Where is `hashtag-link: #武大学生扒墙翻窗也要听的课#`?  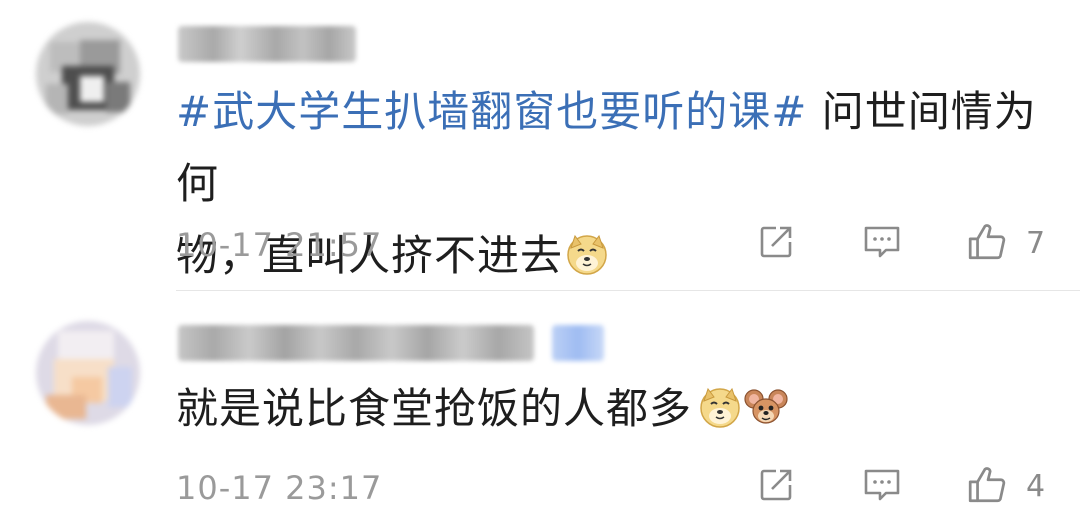 hashtag-link: #武大学生扒墙翻窗也要听的课# is located at coordinates (491, 111).